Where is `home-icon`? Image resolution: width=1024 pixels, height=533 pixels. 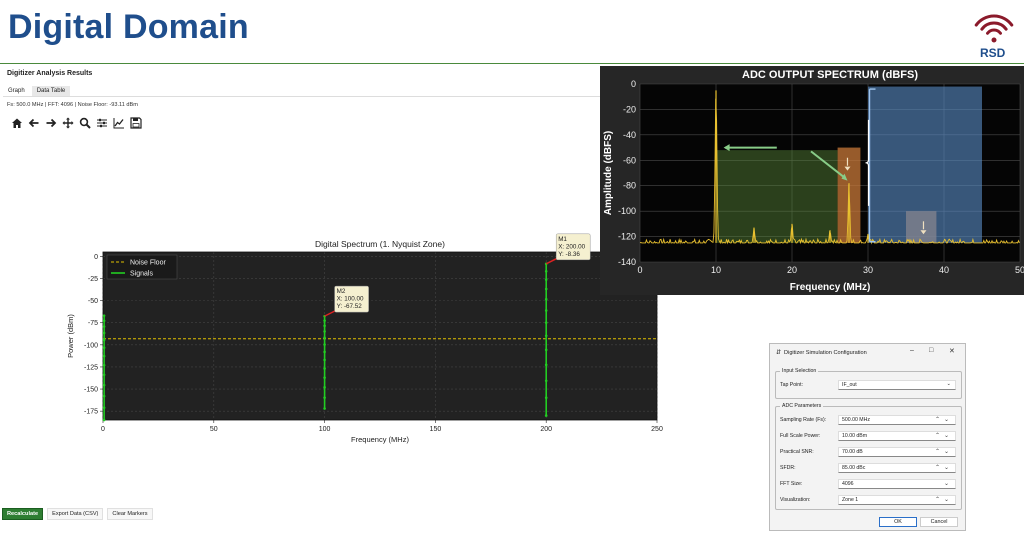 home-icon is located at coordinates (17, 123).